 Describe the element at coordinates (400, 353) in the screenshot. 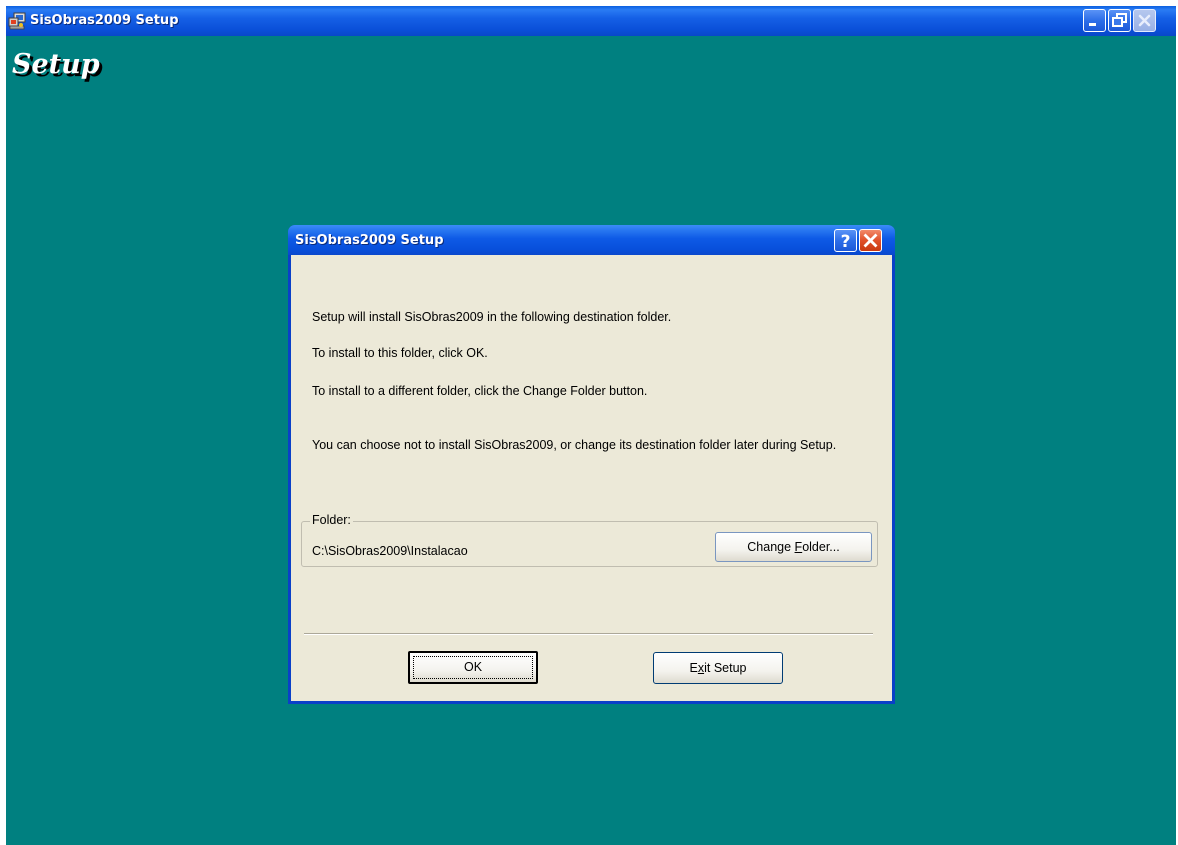

I see `message-ok-instruction: To install to this folder, click OK.` at that location.